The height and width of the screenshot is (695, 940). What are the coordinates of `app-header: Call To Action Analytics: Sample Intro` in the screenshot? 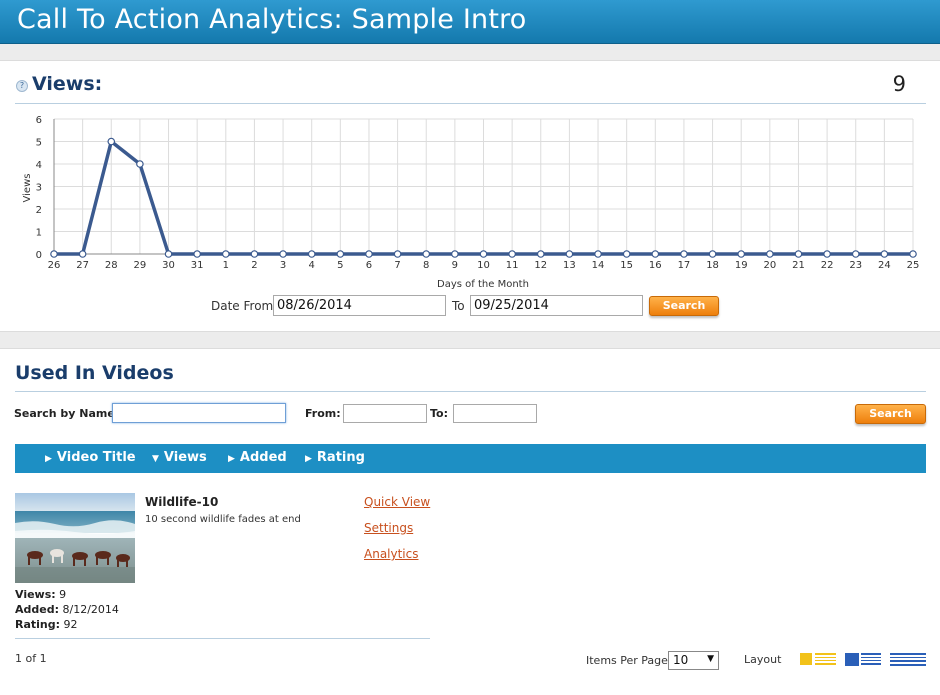 It's located at (470, 22).